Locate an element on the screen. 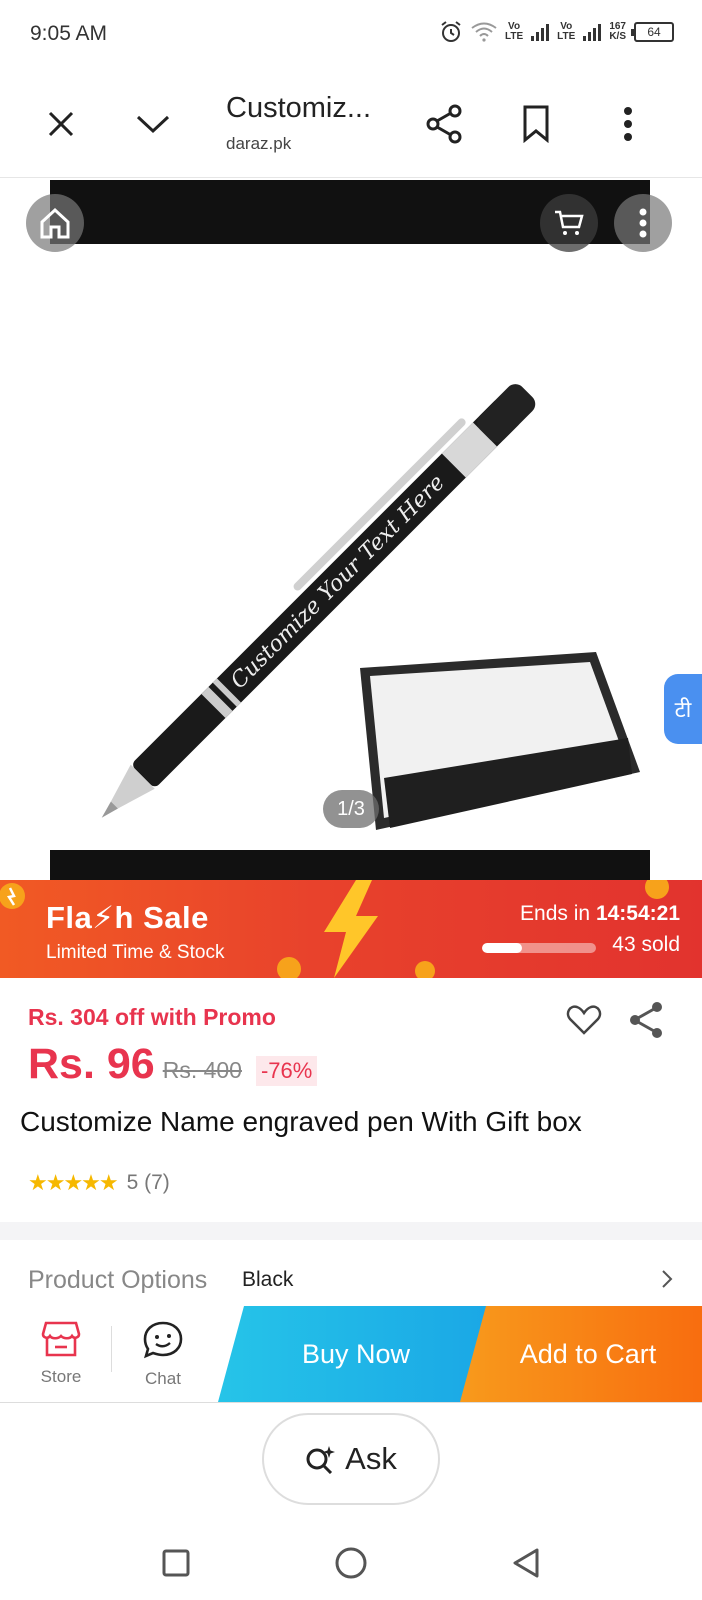  product-options-row: Product Options Black is located at coordinates (351, 1282).